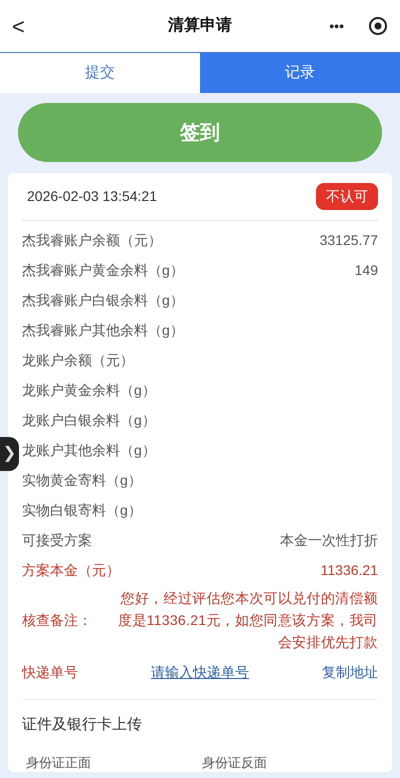 This screenshot has height=778, width=400. I want to click on side-handle: ❯, so click(9, 454).